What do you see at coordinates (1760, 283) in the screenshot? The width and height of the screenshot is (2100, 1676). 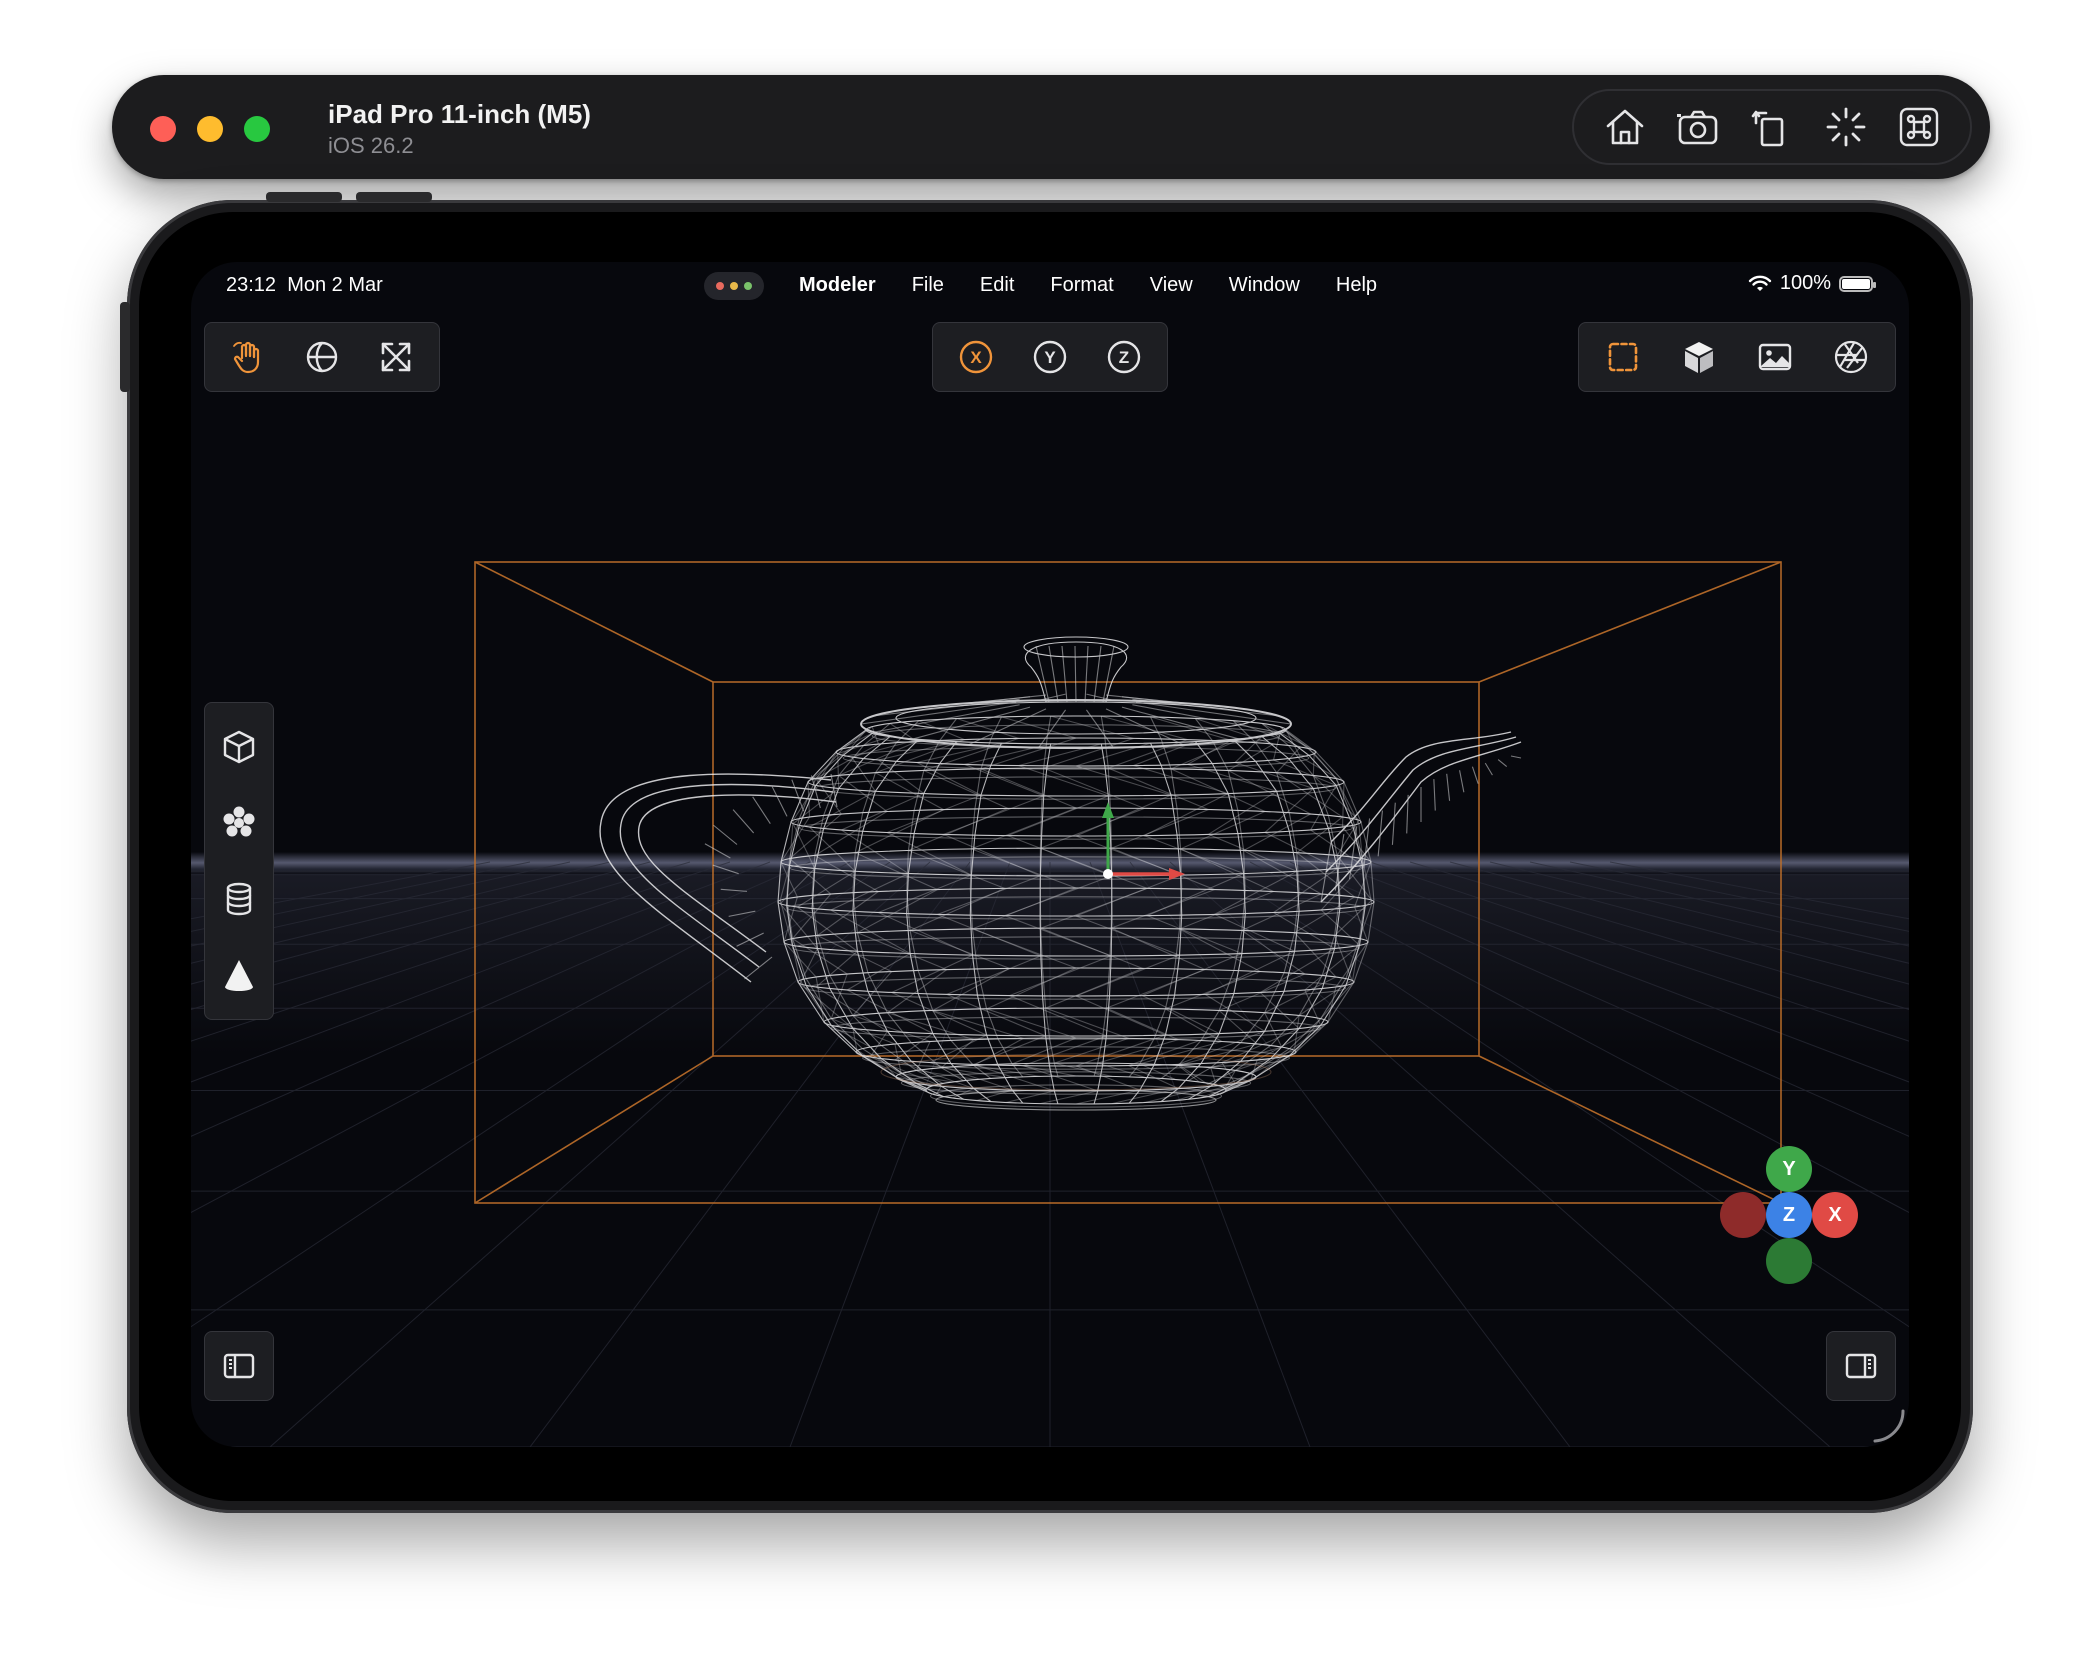 I see `wifi-icon` at bounding box center [1760, 283].